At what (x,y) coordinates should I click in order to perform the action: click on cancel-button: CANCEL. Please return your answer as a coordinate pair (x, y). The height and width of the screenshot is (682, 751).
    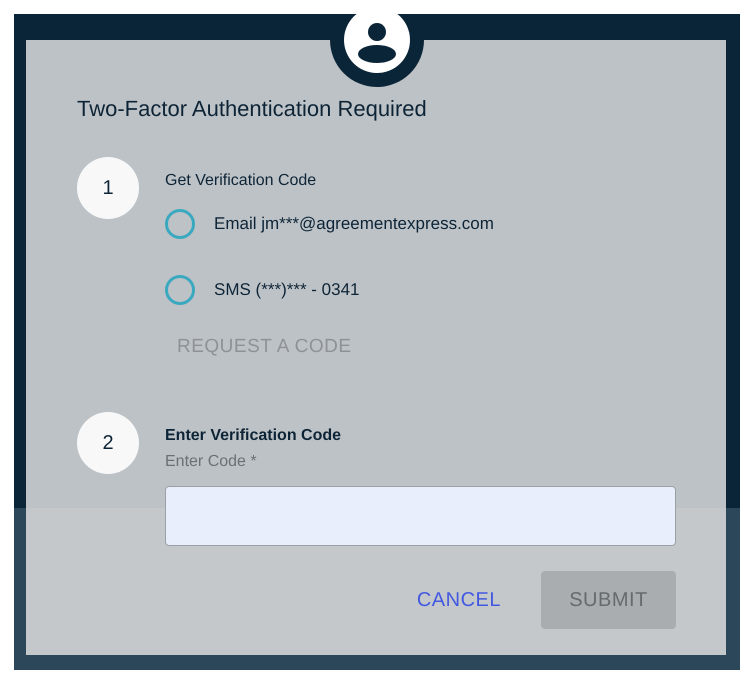
    Looking at the image, I should click on (458, 599).